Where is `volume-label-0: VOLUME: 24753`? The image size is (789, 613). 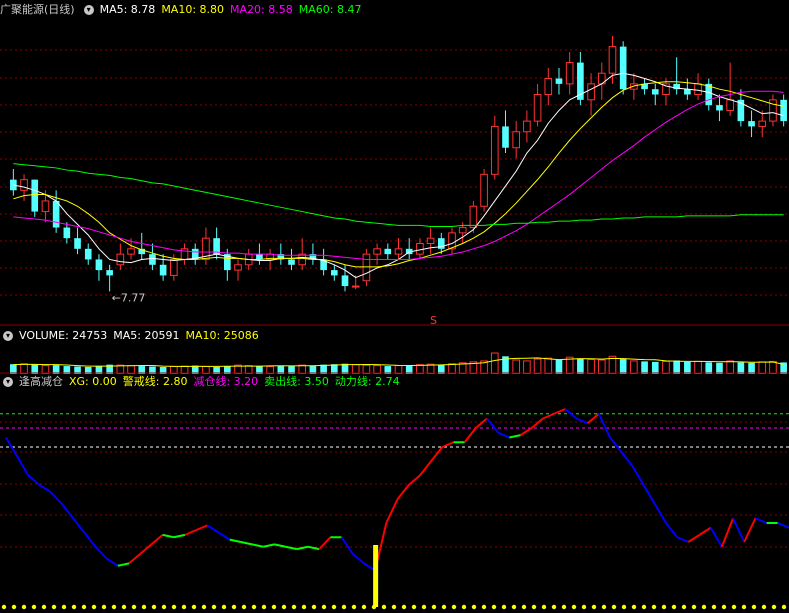 volume-label-0: VOLUME: 24753 is located at coordinates (63, 335).